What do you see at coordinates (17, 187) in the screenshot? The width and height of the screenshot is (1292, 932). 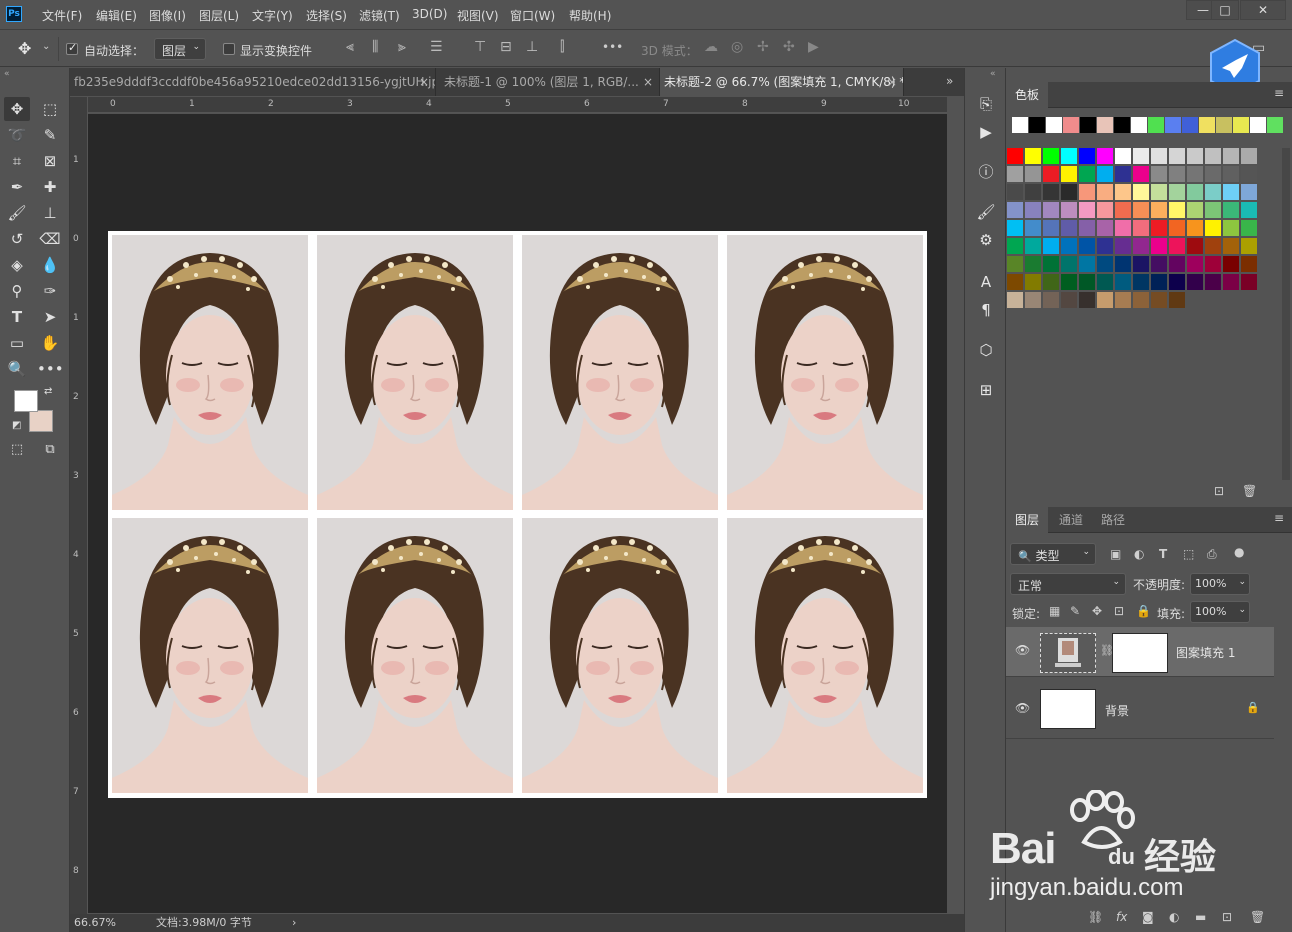 I see `eyedropper-tool-icon: ✒` at bounding box center [17, 187].